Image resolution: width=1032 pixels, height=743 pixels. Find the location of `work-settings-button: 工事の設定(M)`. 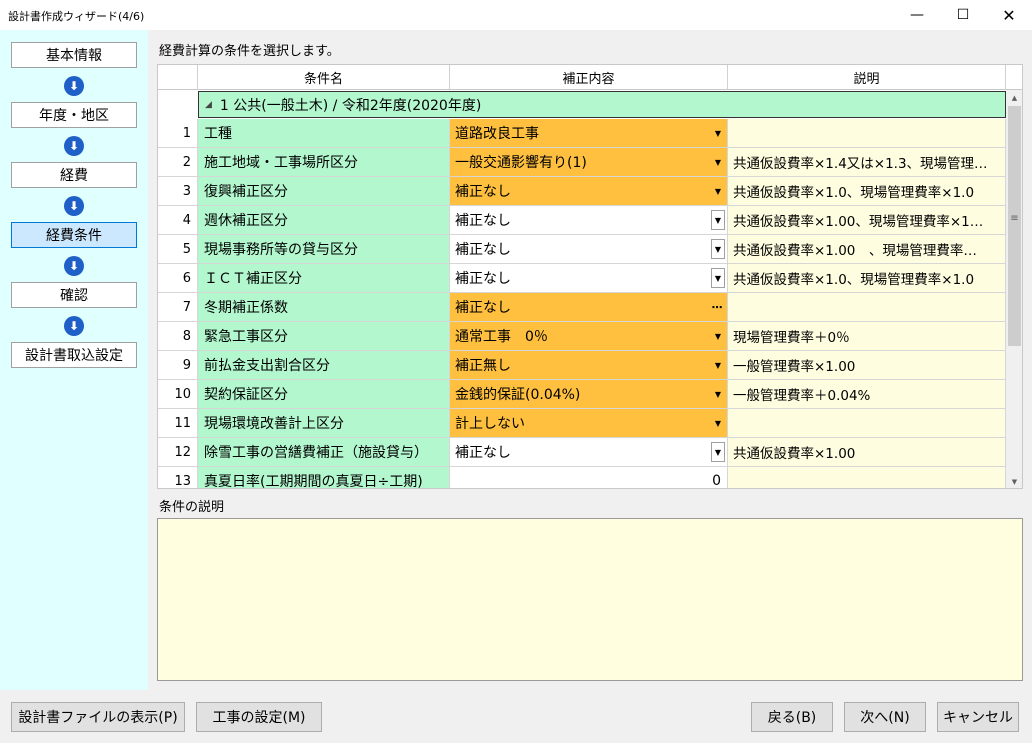

work-settings-button: 工事の設定(M) is located at coordinates (259, 717).